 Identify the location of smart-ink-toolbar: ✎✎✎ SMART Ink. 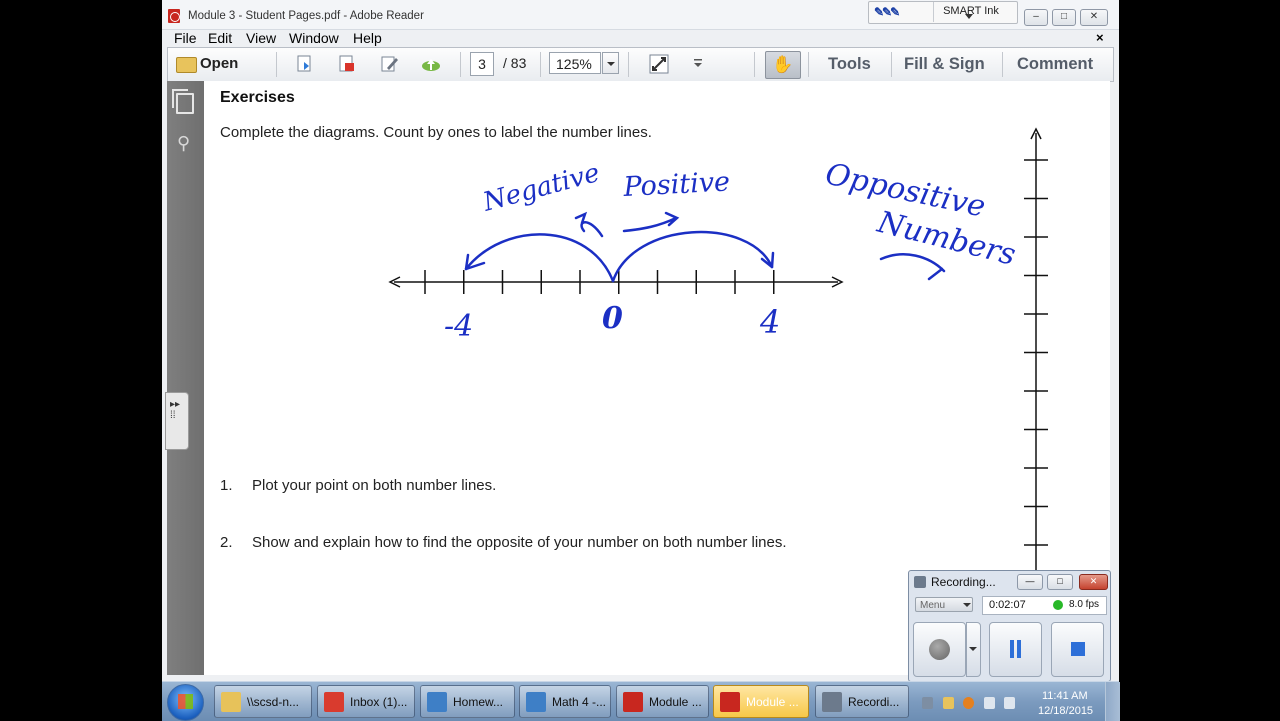
(943, 12).